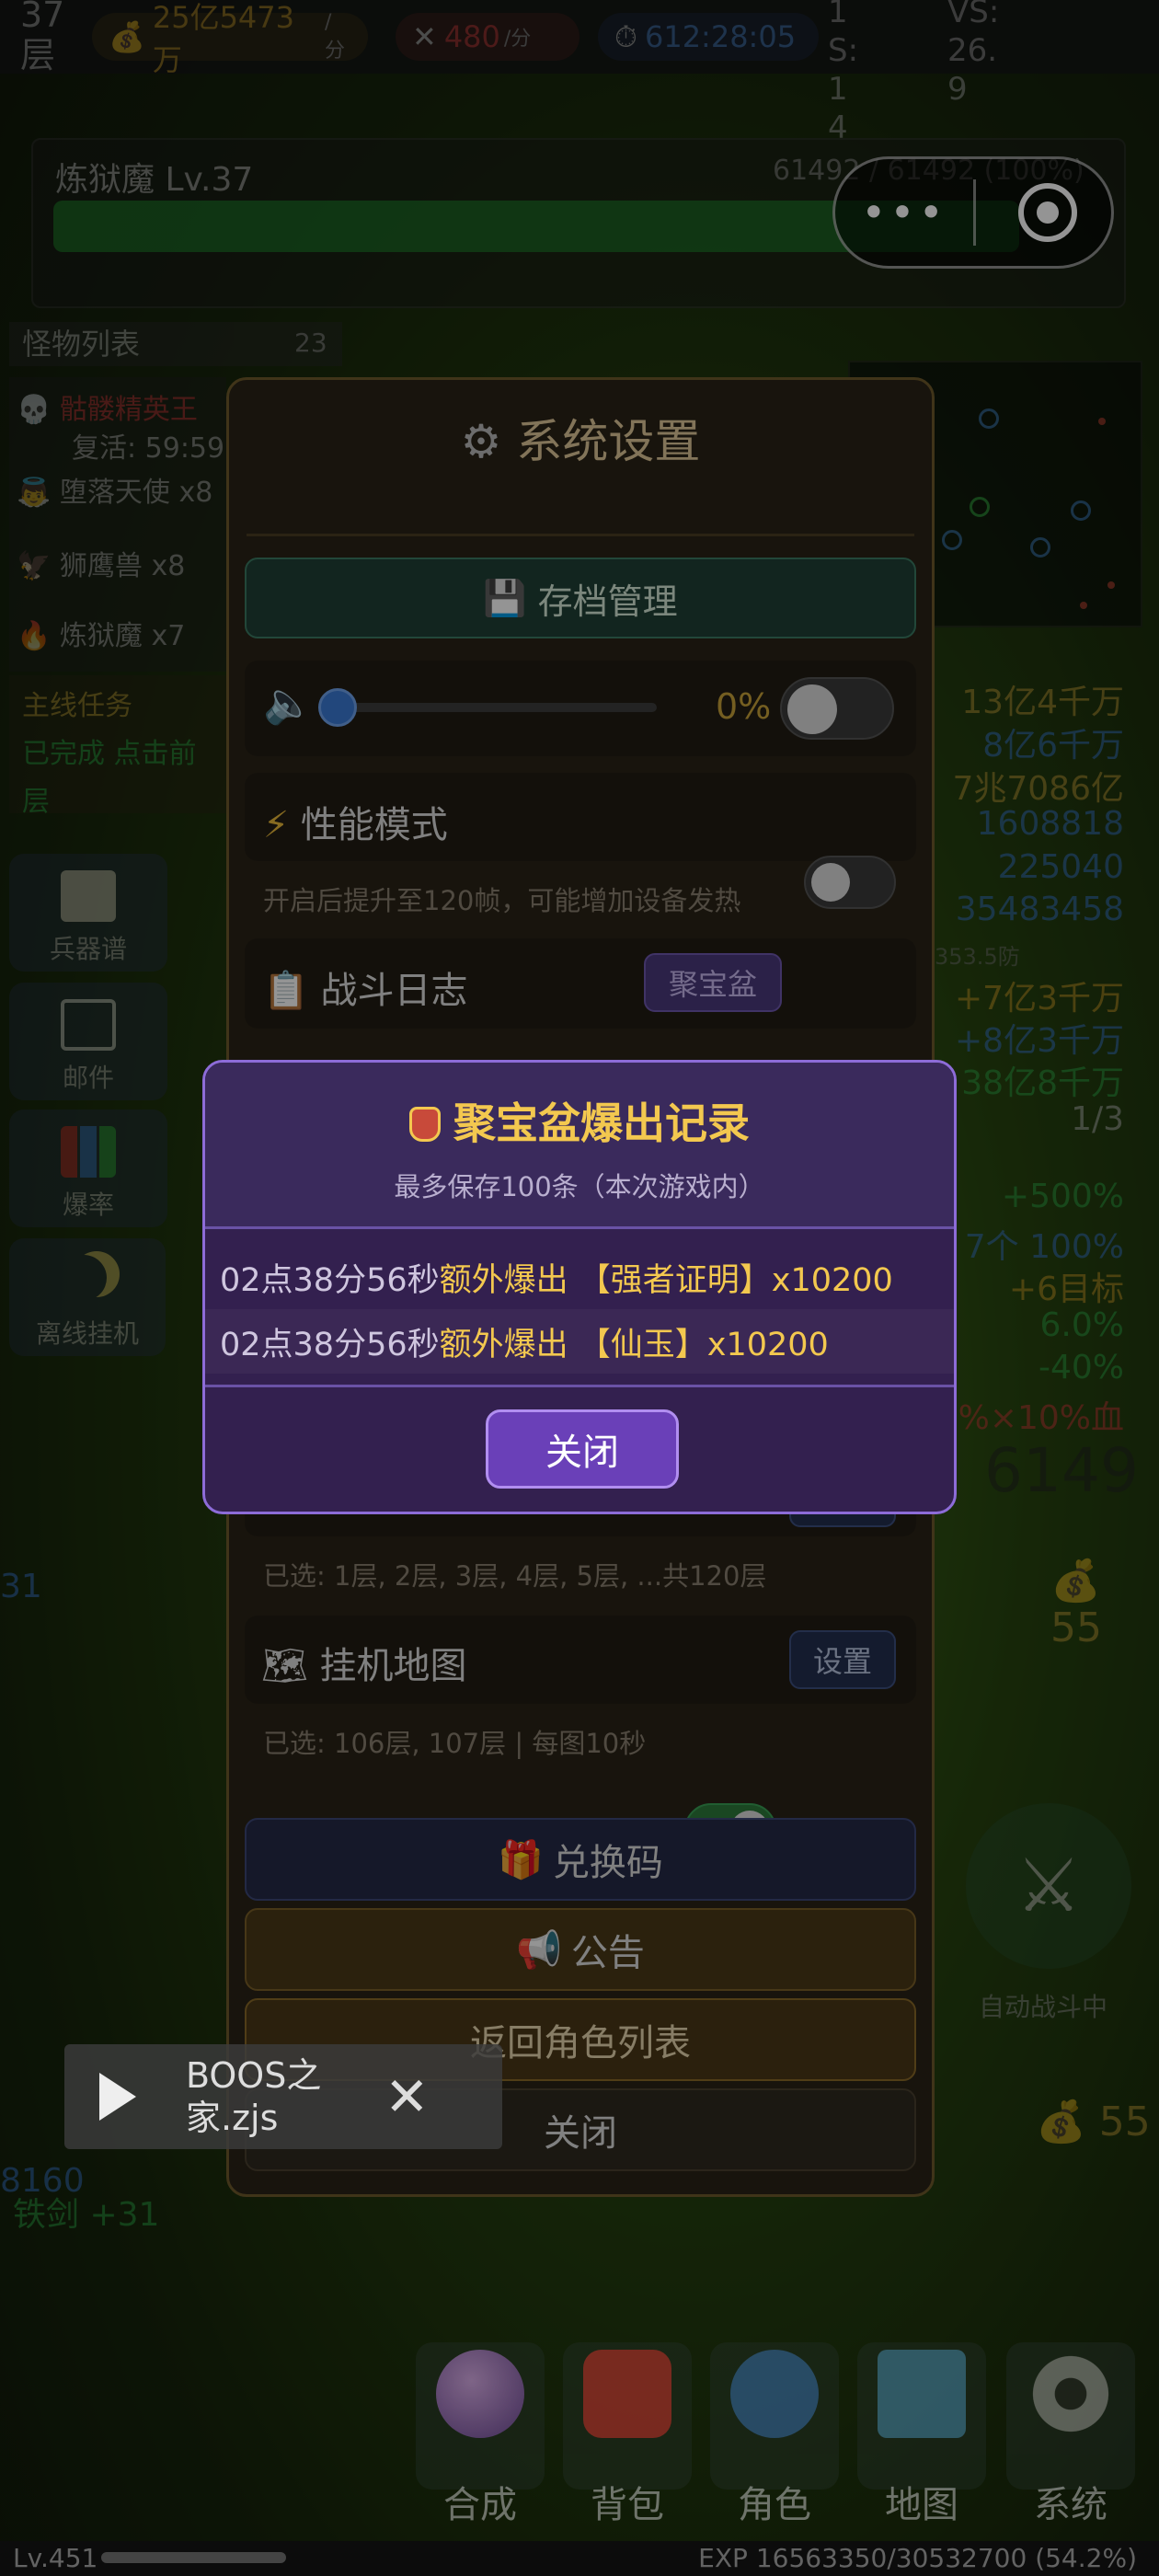  Describe the element at coordinates (407, 2096) in the screenshot. I see `close-icon: ✕` at that location.